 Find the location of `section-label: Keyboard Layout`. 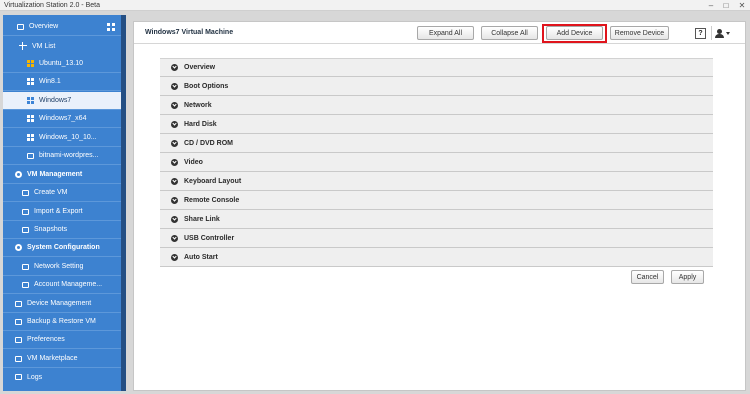

section-label: Keyboard Layout is located at coordinates (213, 181).